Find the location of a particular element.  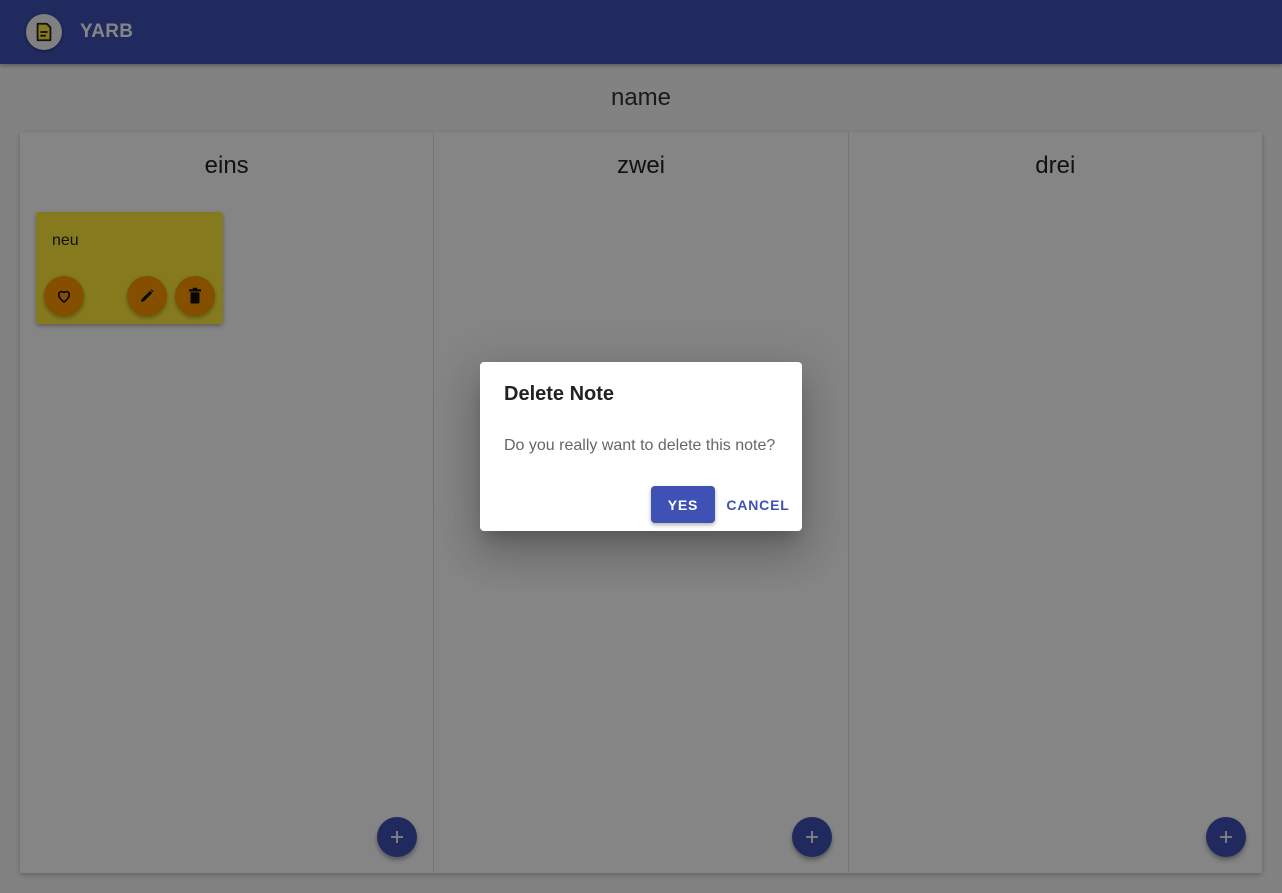

dialog-title: Delete Note is located at coordinates (559, 394).